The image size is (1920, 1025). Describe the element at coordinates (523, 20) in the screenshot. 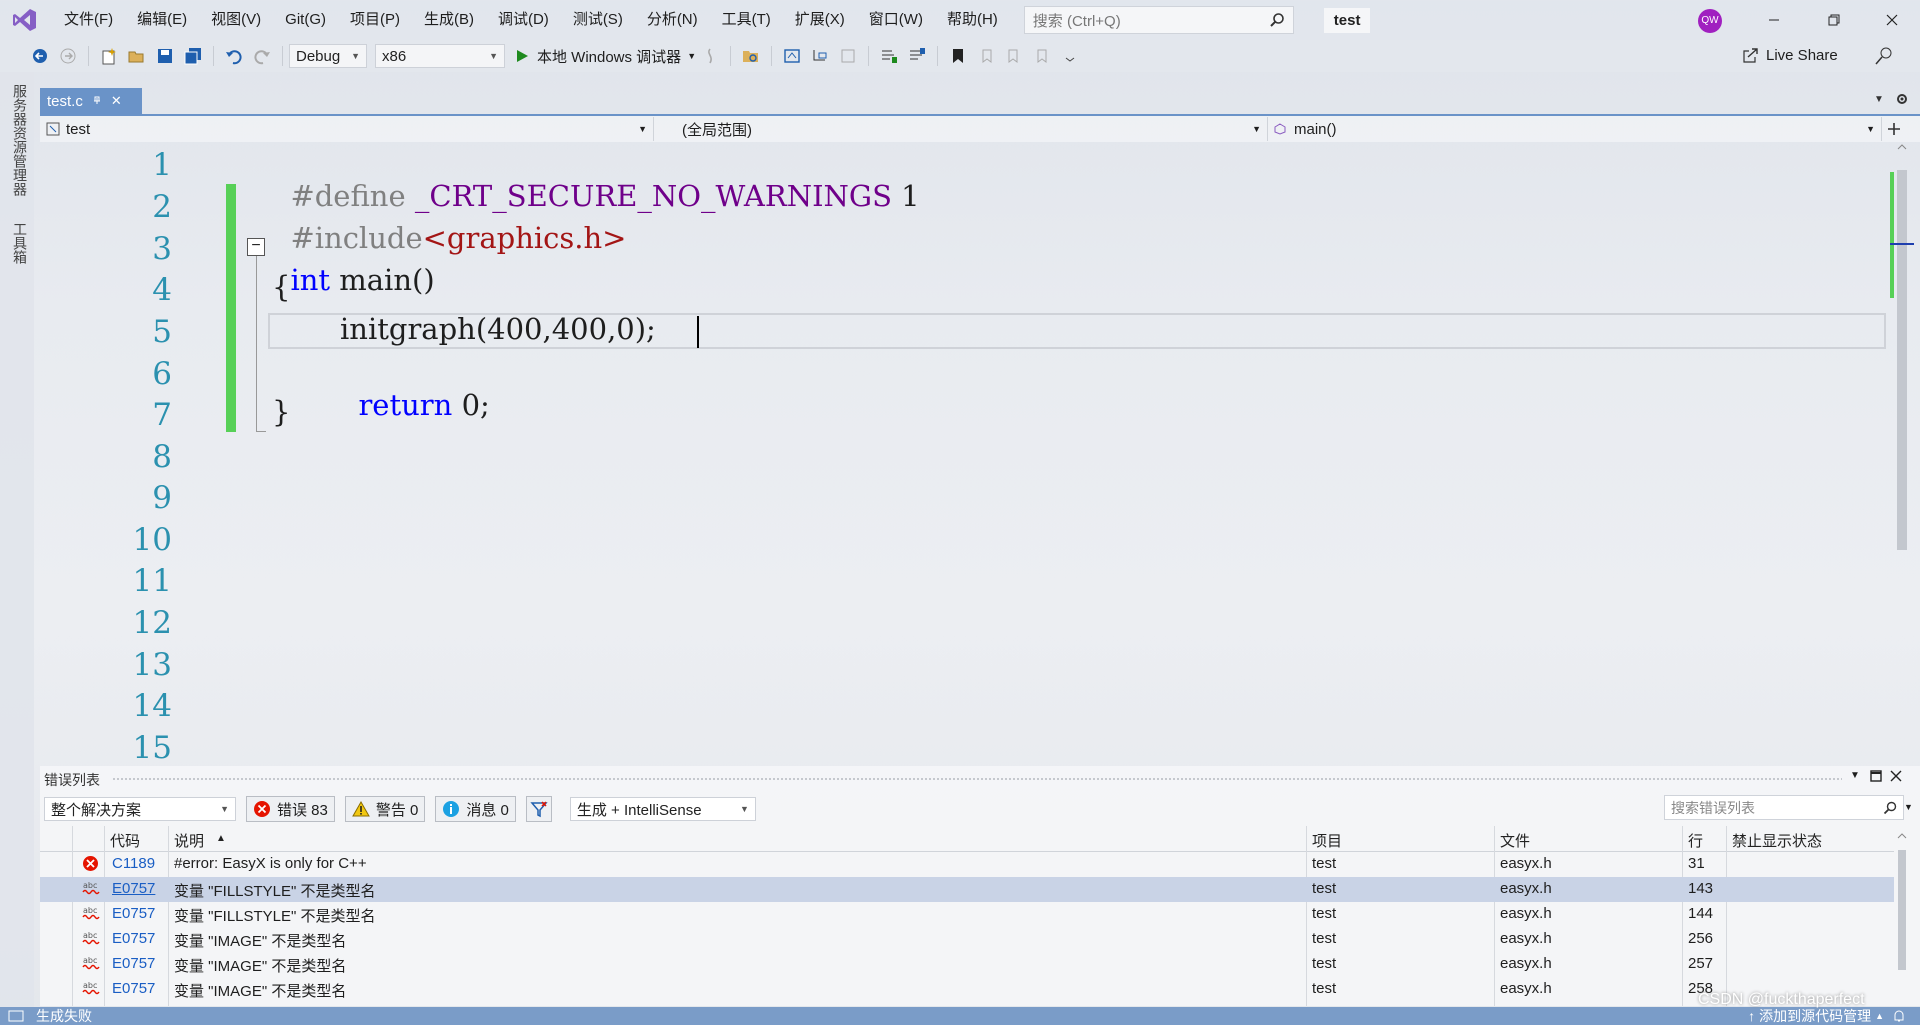

I see `menu-debug: 调试(D)` at that location.